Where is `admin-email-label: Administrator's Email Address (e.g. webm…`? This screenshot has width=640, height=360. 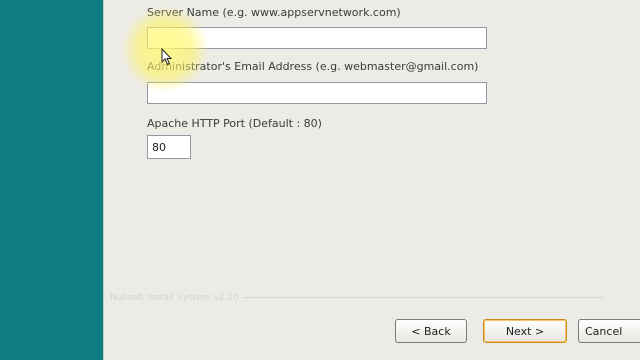
admin-email-label: Administrator's Email Address (e.g. webm… is located at coordinates (313, 66).